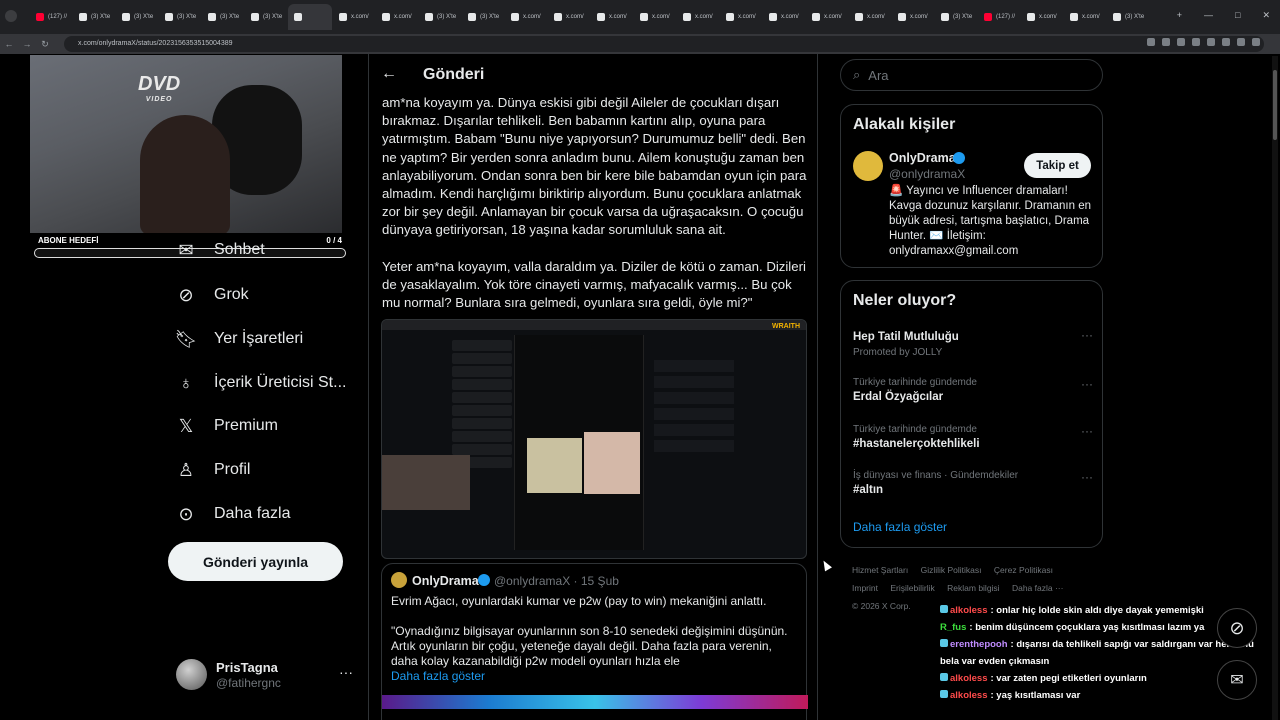  Describe the element at coordinates (9, 44) in the screenshot. I see `back-icon: ←` at that location.